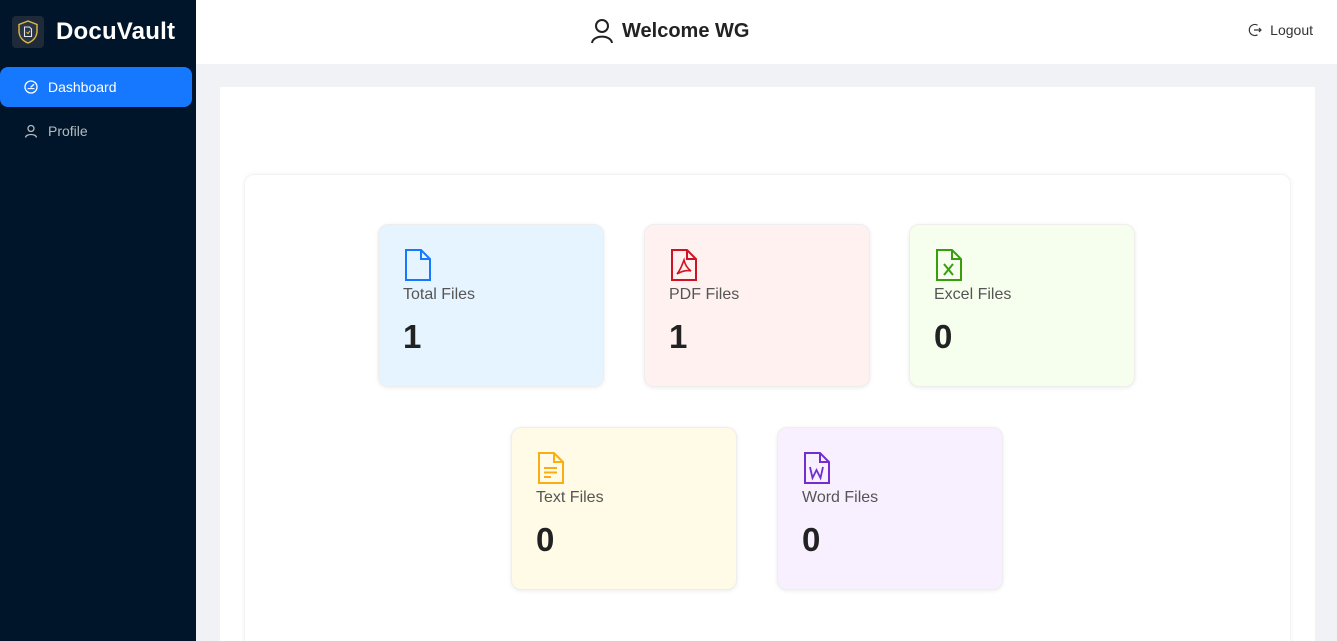 This screenshot has height=641, width=1337. Describe the element at coordinates (766, 32) in the screenshot. I see `top-header: Welcome WG Logout` at that location.